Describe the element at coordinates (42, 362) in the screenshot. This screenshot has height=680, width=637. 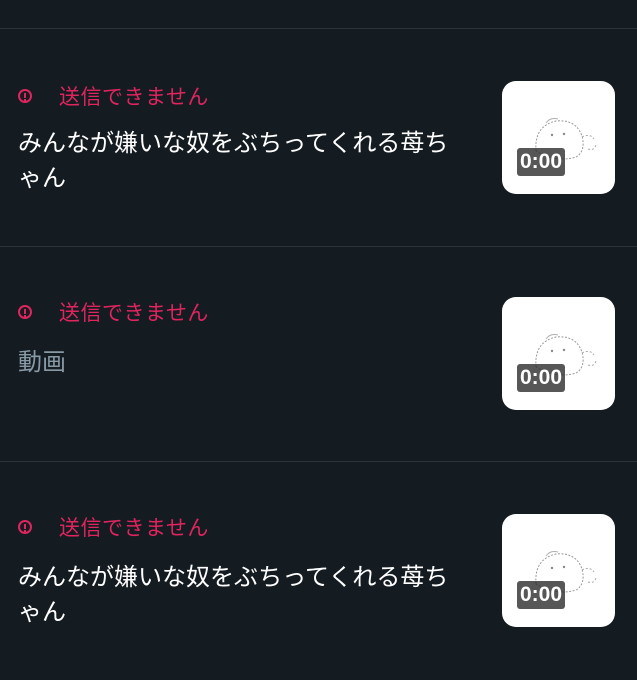
I see `message-text: 動画` at that location.